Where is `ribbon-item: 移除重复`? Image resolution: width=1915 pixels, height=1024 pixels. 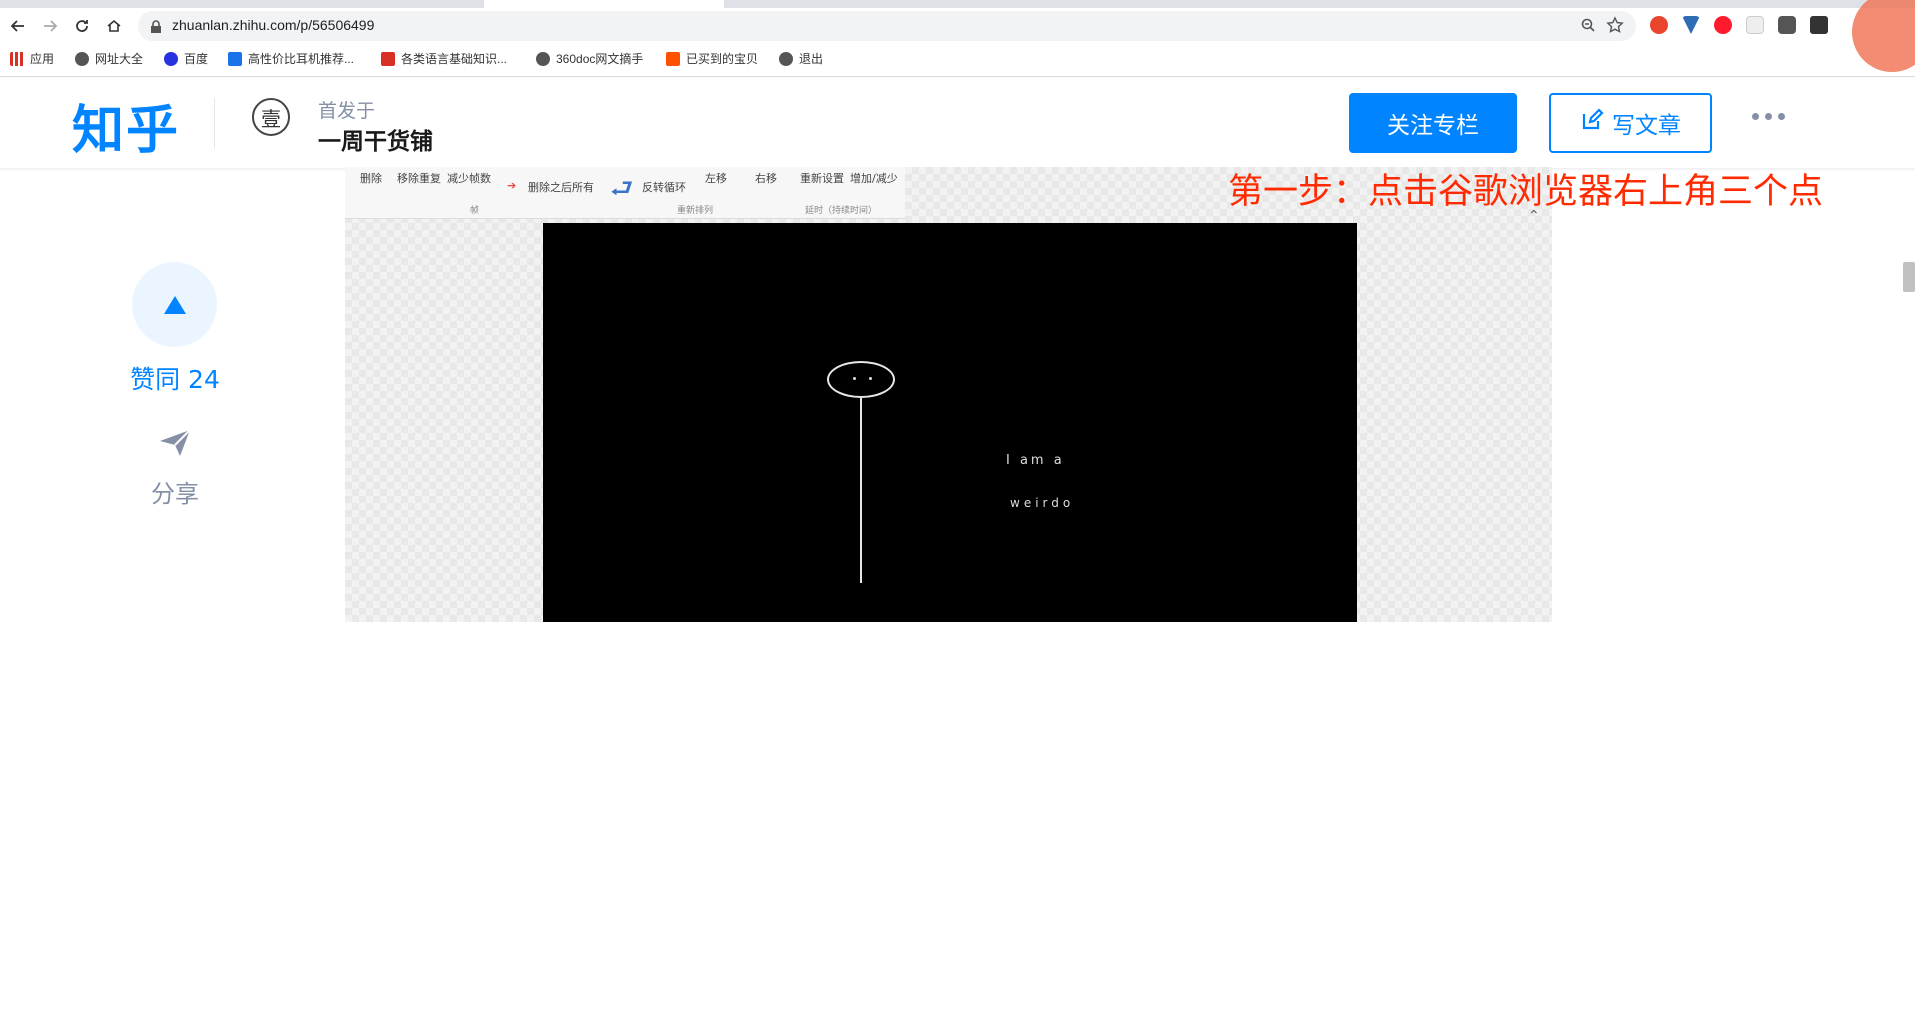 ribbon-item: 移除重复 is located at coordinates (419, 178).